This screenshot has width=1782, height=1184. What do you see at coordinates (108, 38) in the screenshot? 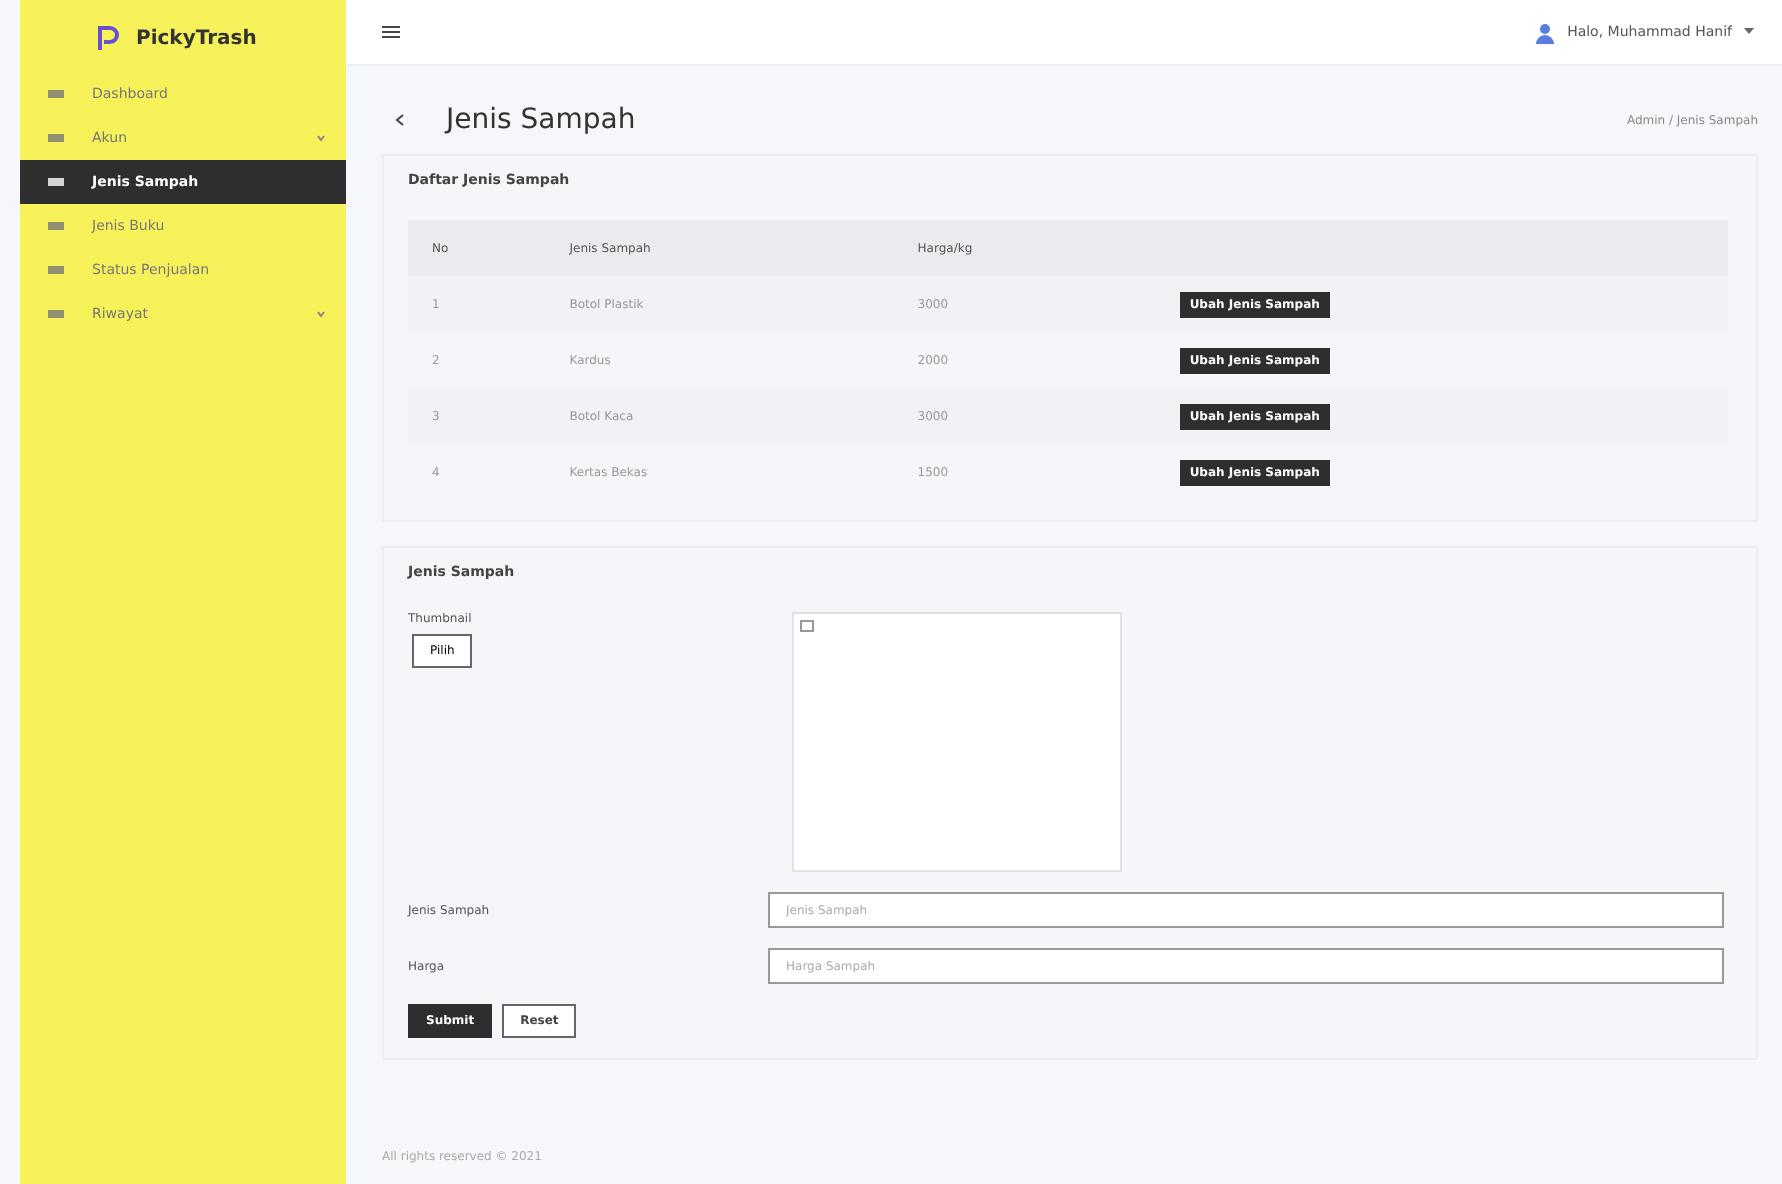
I see `logo-icon` at bounding box center [108, 38].